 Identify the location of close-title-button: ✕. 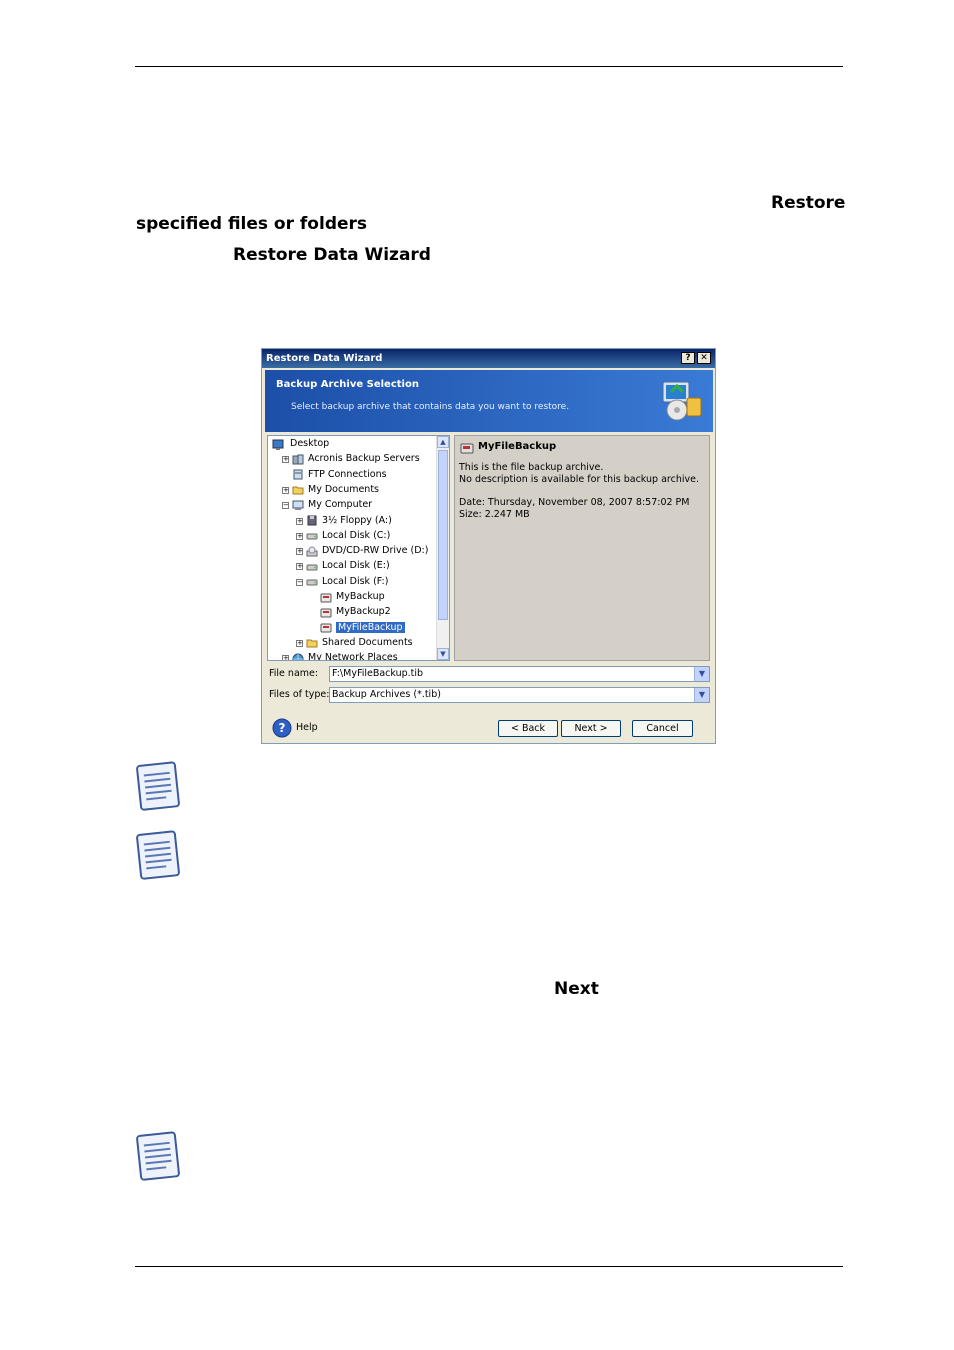
(704, 358).